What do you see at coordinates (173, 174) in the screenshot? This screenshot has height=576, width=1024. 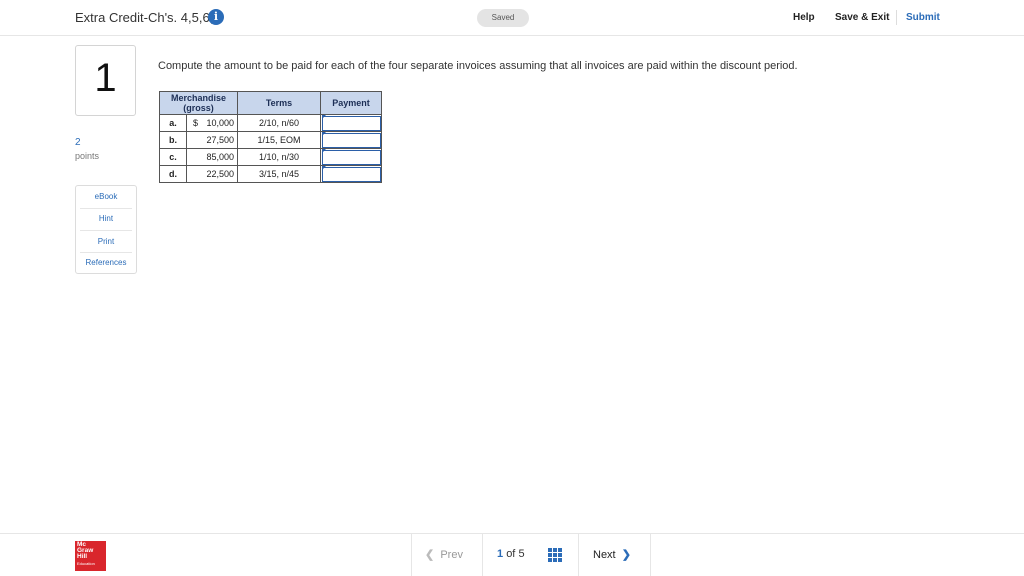 I see `row-letter: d.` at bounding box center [173, 174].